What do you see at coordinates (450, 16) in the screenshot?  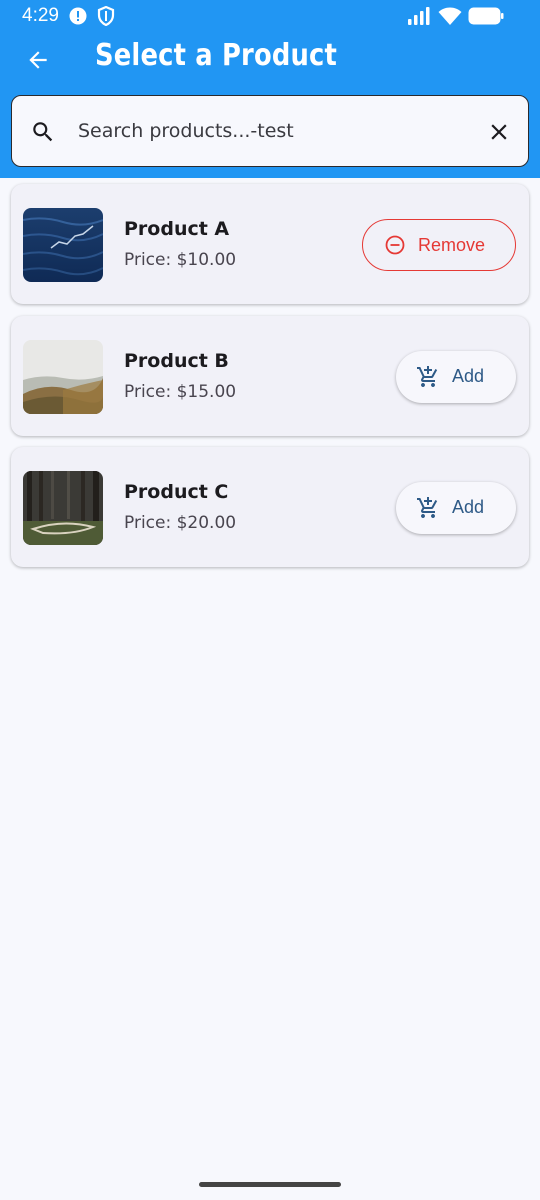 I see `wifi-icon` at bounding box center [450, 16].